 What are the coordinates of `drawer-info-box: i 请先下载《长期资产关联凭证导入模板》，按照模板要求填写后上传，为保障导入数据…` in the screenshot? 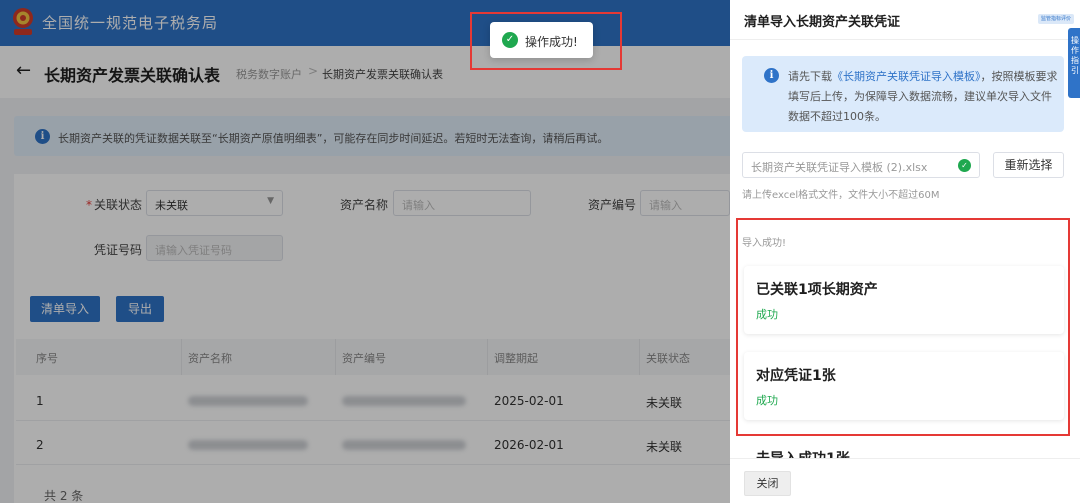 It's located at (903, 94).